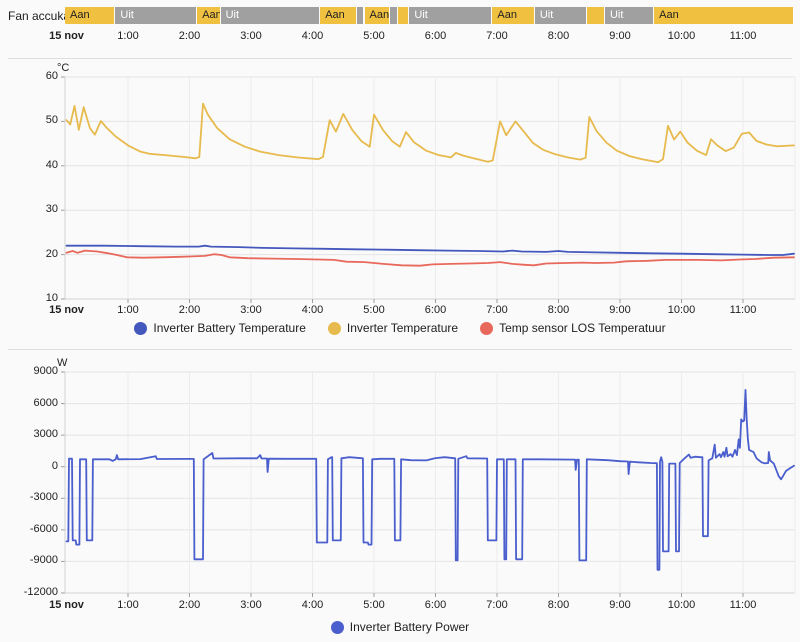 The width and height of the screenshot is (800, 642). What do you see at coordinates (582, 328) in the screenshot?
I see `legend-label: Temp sensor LOS Temperatuur` at bounding box center [582, 328].